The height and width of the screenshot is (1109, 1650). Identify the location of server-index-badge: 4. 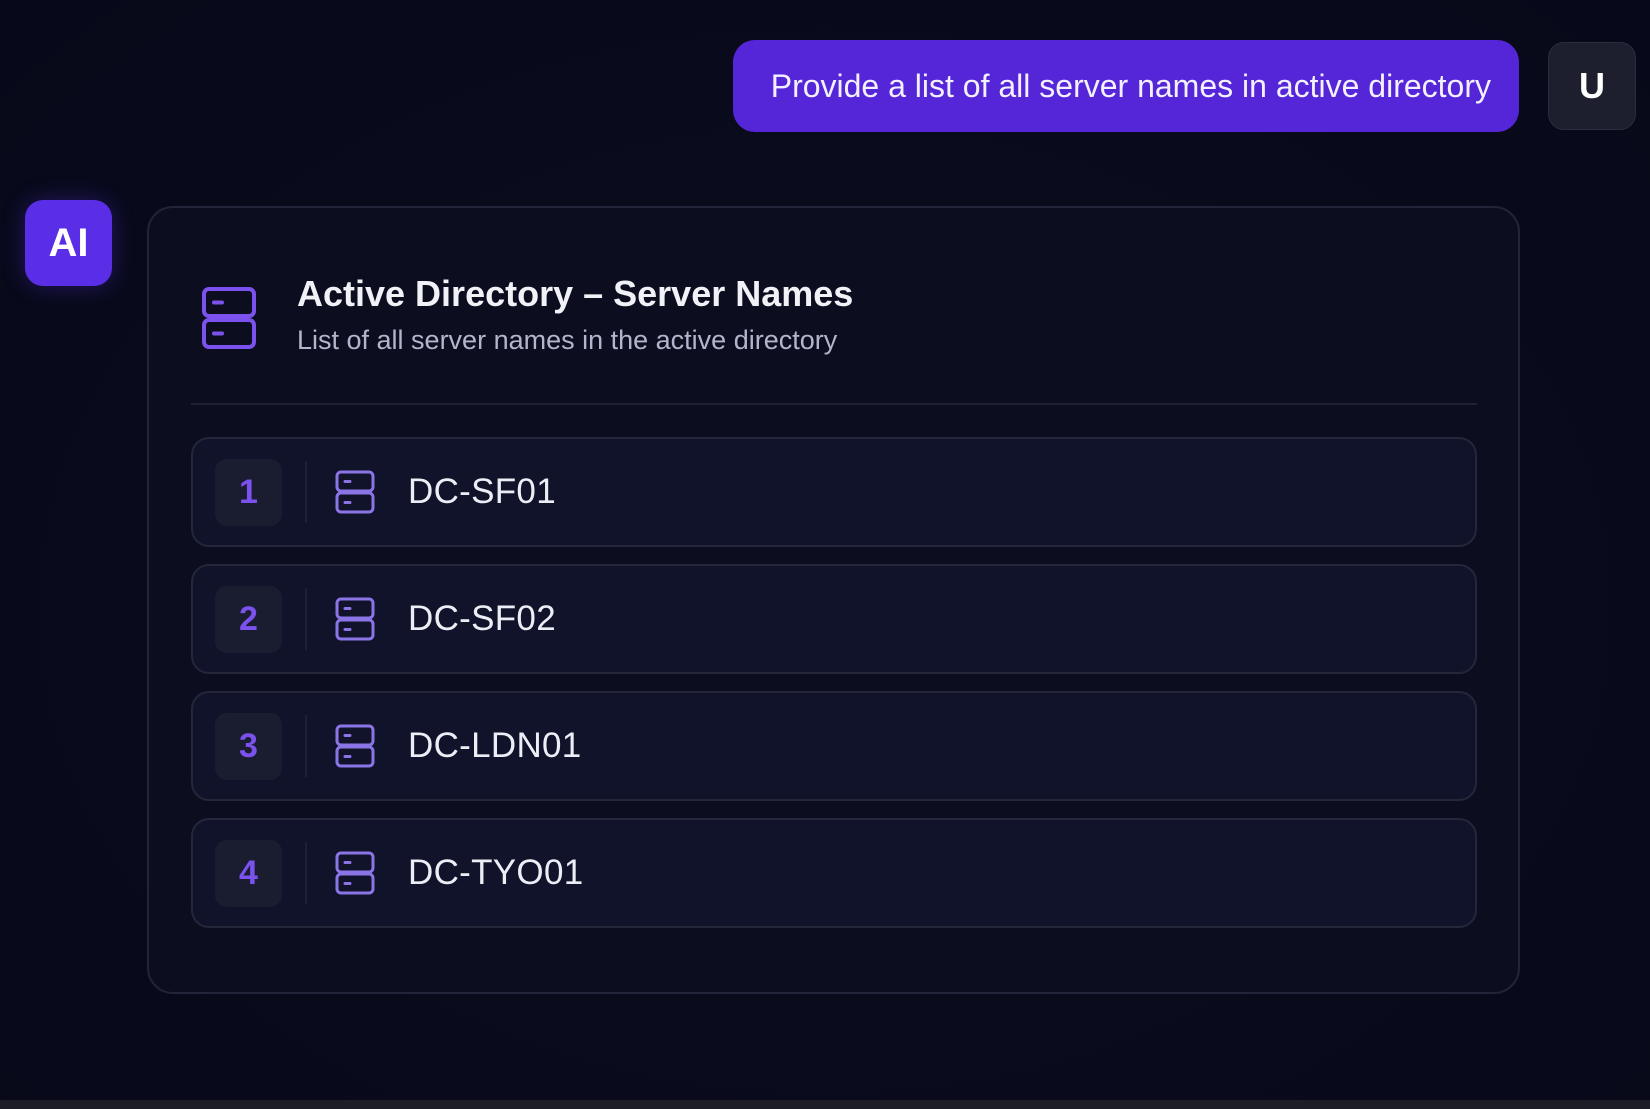
(248, 873).